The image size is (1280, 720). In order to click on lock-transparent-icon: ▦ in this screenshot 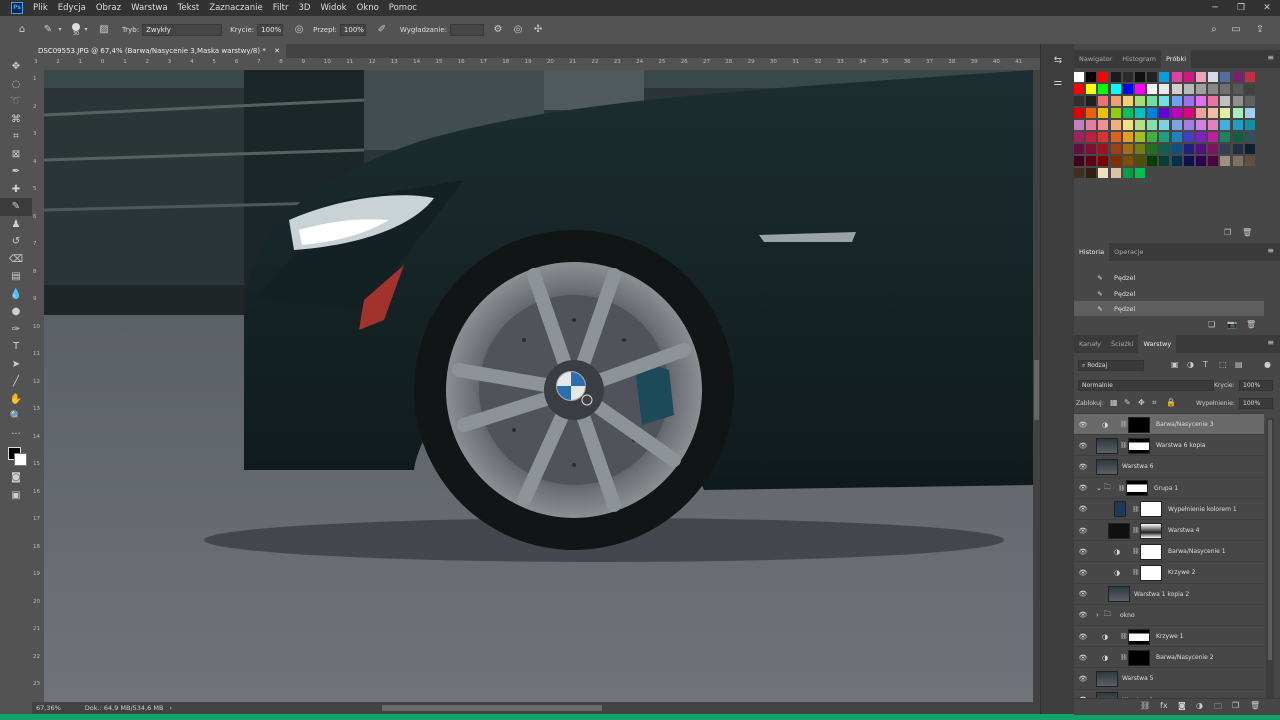, I will do `click(1114, 402)`.